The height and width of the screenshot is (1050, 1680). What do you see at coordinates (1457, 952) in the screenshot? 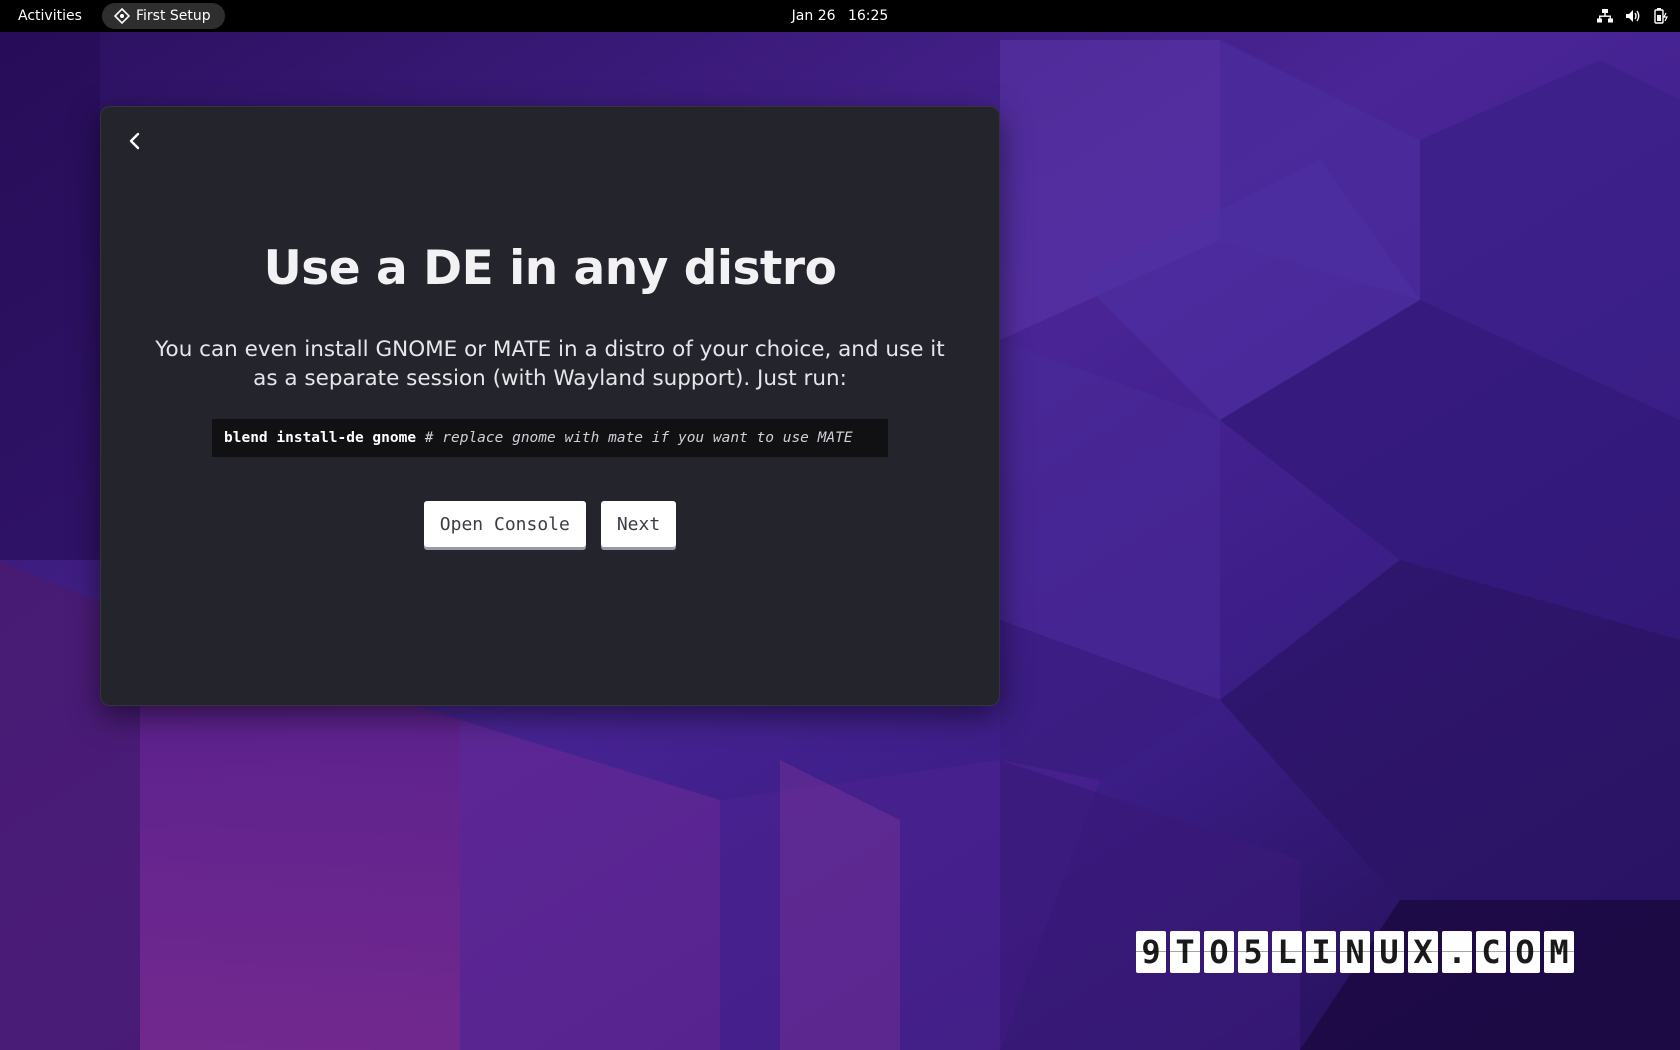
I see `watermark-char: .` at bounding box center [1457, 952].